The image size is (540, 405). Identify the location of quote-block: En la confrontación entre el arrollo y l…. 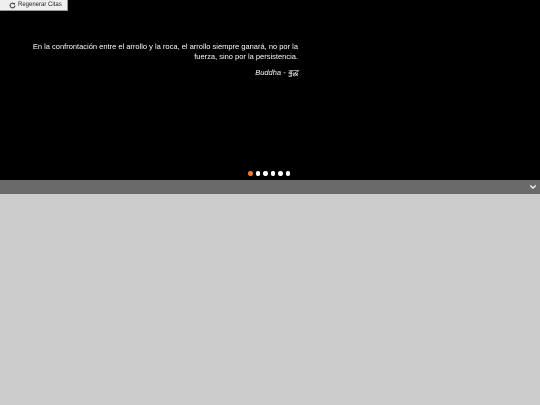
(161, 60).